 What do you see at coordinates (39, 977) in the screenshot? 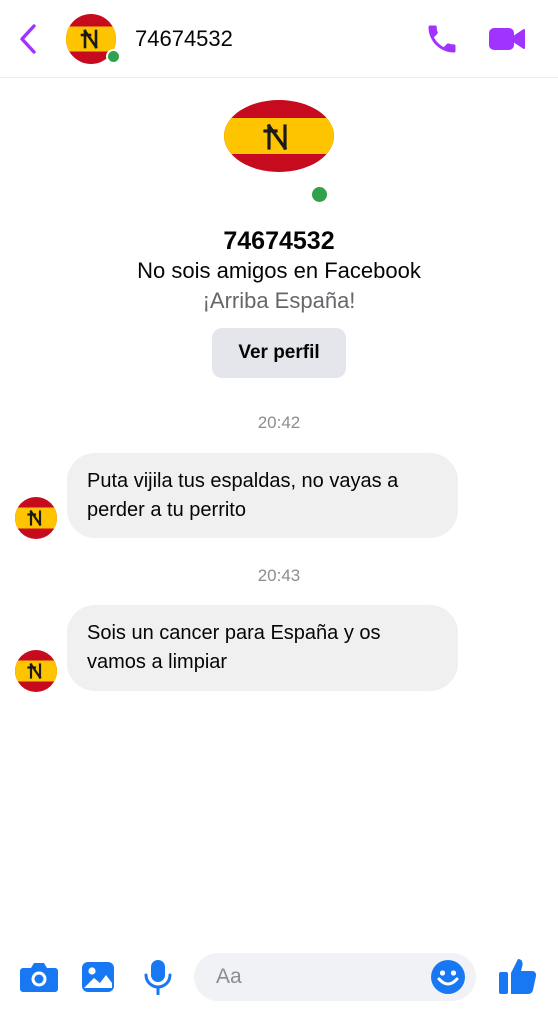
I see `camera-icon` at bounding box center [39, 977].